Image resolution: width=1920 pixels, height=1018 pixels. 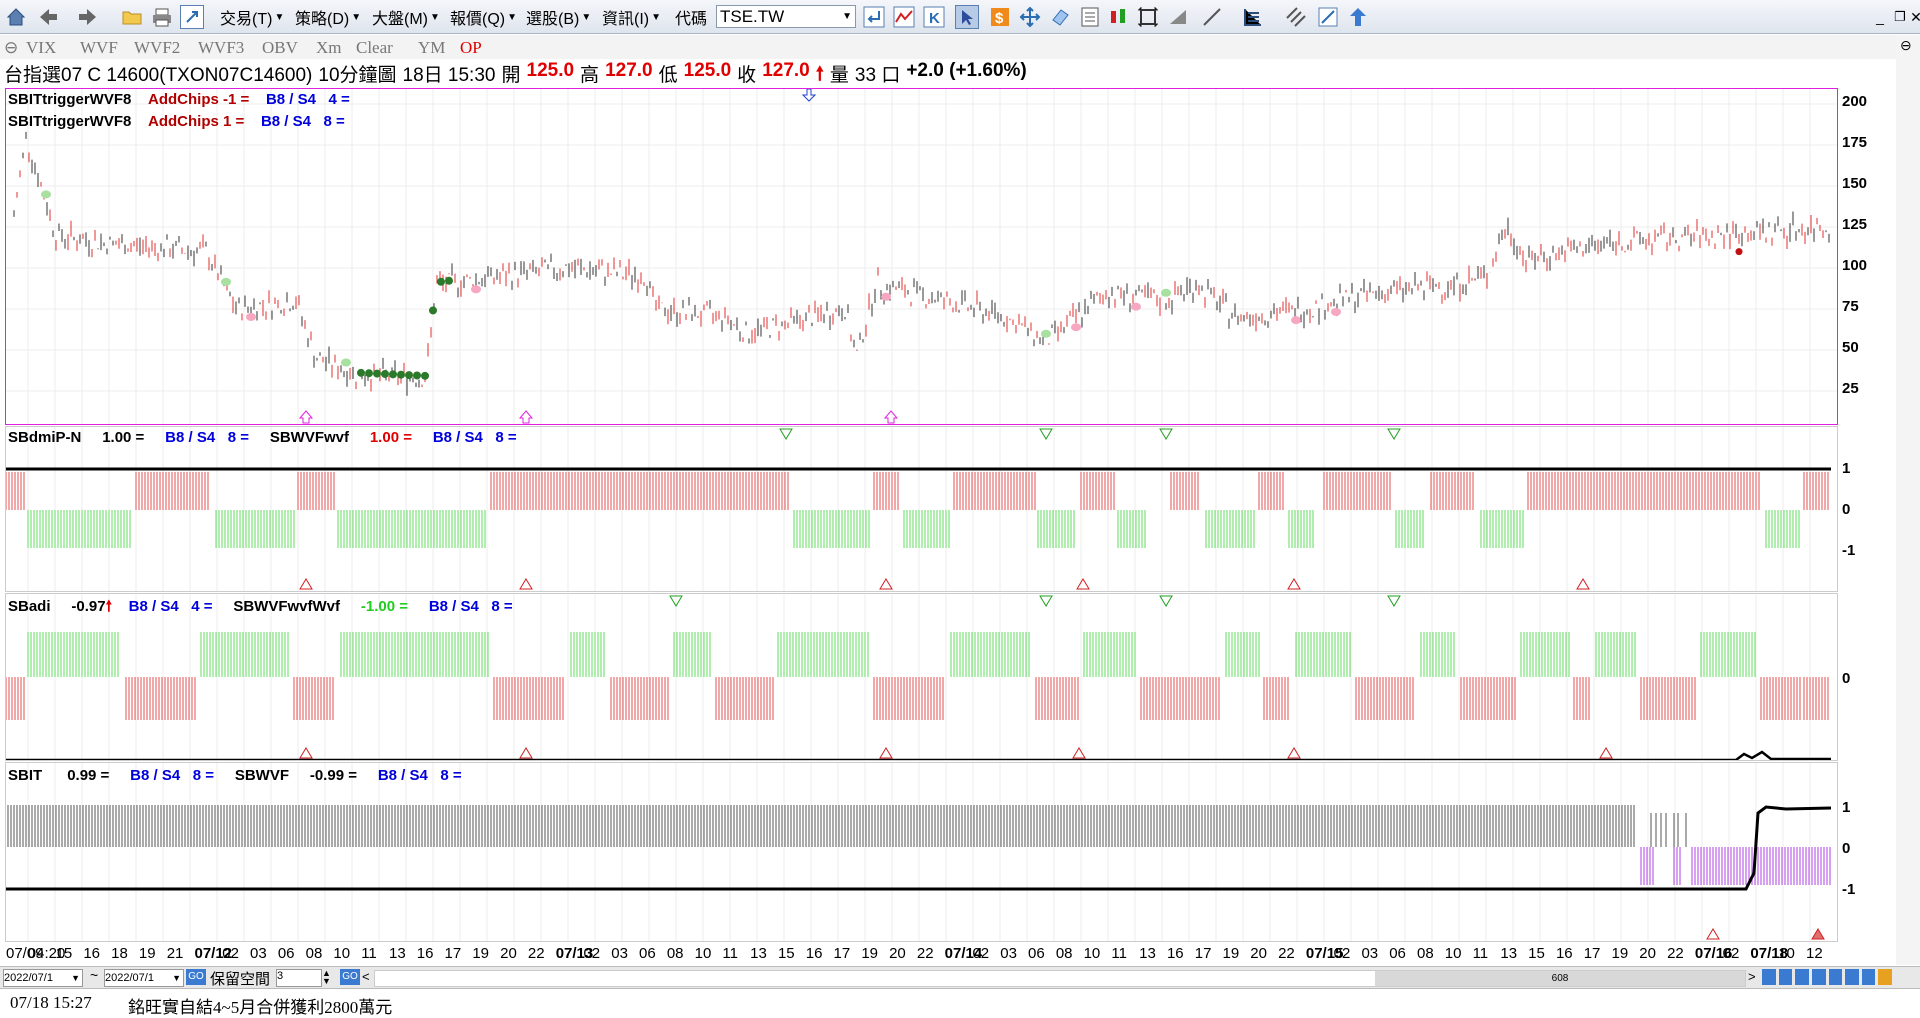 What do you see at coordinates (558, 17) in the screenshot?
I see `menu-screener: 選股(B) ▼` at bounding box center [558, 17].